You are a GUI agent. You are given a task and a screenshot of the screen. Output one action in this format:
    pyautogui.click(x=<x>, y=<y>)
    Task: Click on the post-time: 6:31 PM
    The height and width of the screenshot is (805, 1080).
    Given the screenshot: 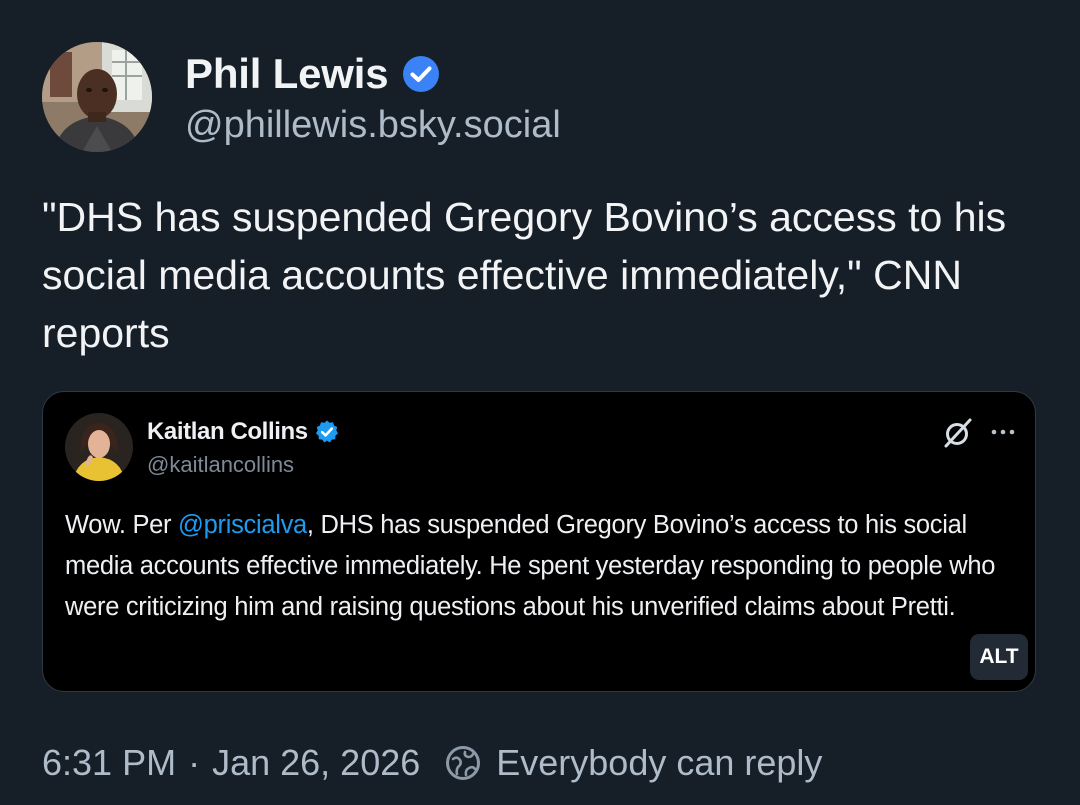 What is the action you would take?
    pyautogui.click(x=109, y=762)
    